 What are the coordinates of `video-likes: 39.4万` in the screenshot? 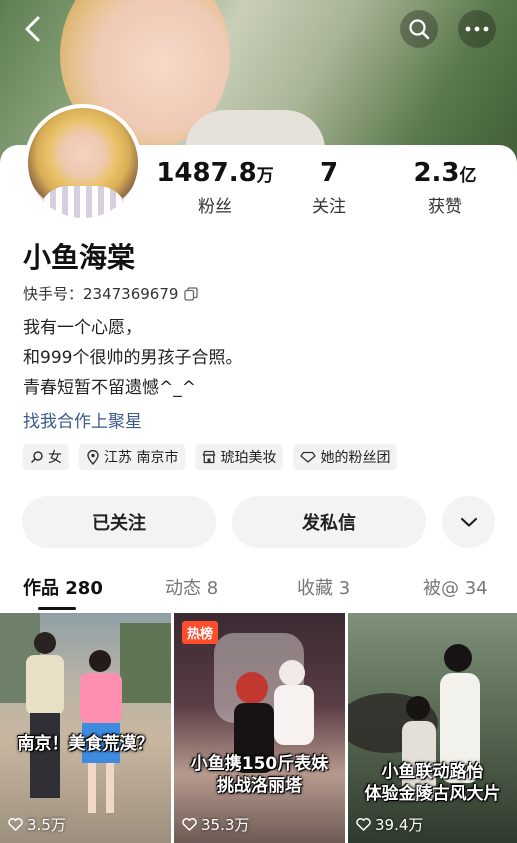 It's located at (389, 824).